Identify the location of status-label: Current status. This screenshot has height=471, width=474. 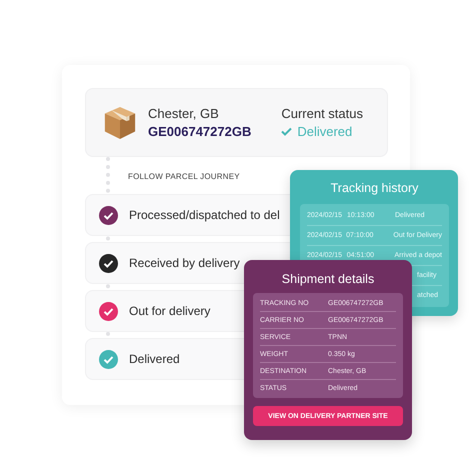
(322, 113).